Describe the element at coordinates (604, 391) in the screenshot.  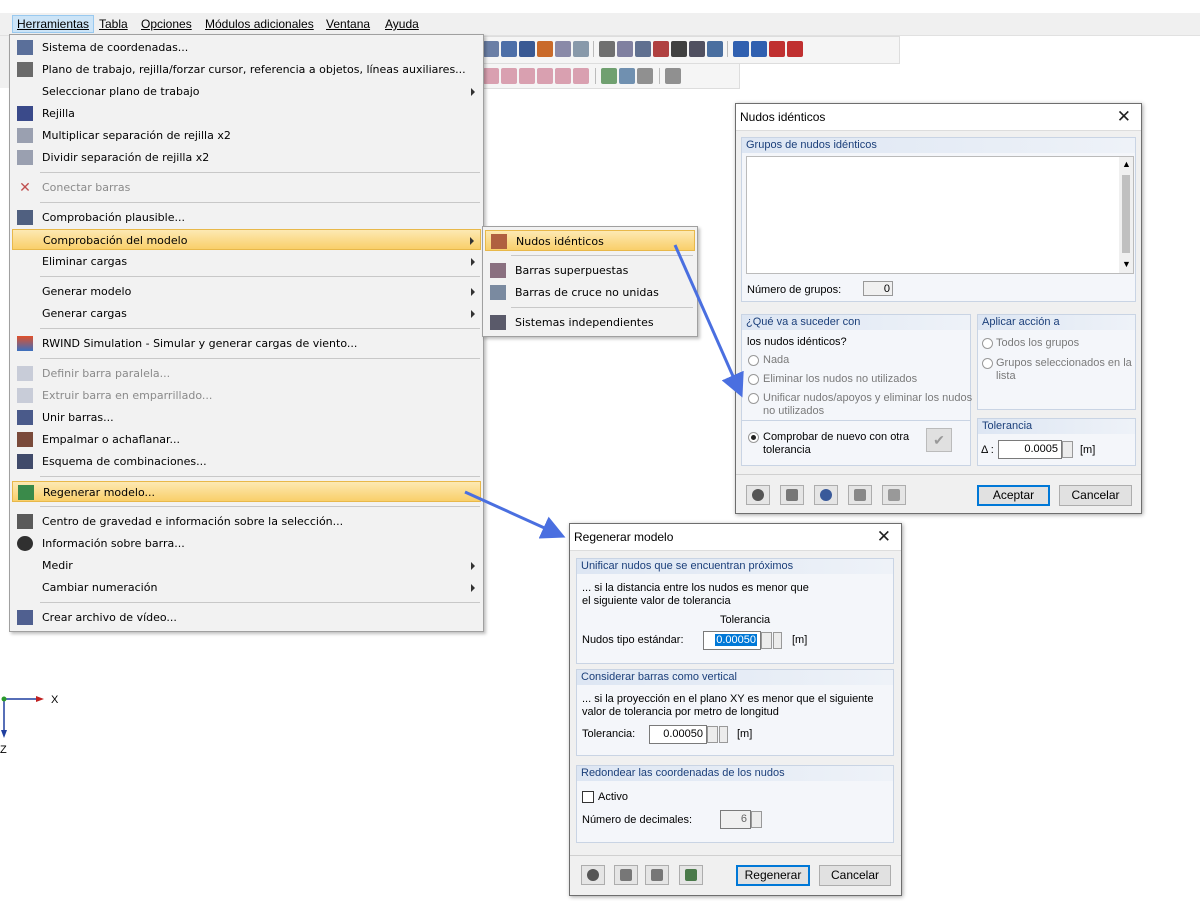
I see `annotation-arrows` at that location.